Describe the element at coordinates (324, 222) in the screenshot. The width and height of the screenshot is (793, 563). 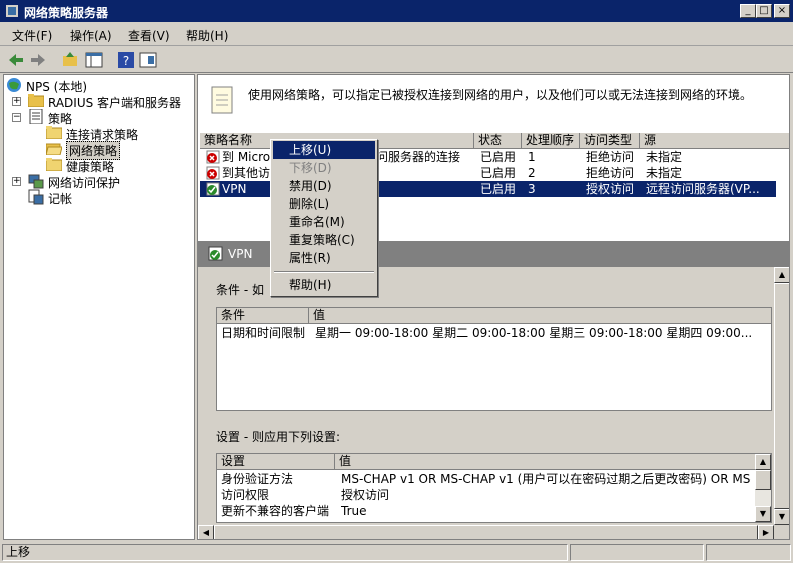
I see `menu-item-rename: 重命名(M)` at that location.